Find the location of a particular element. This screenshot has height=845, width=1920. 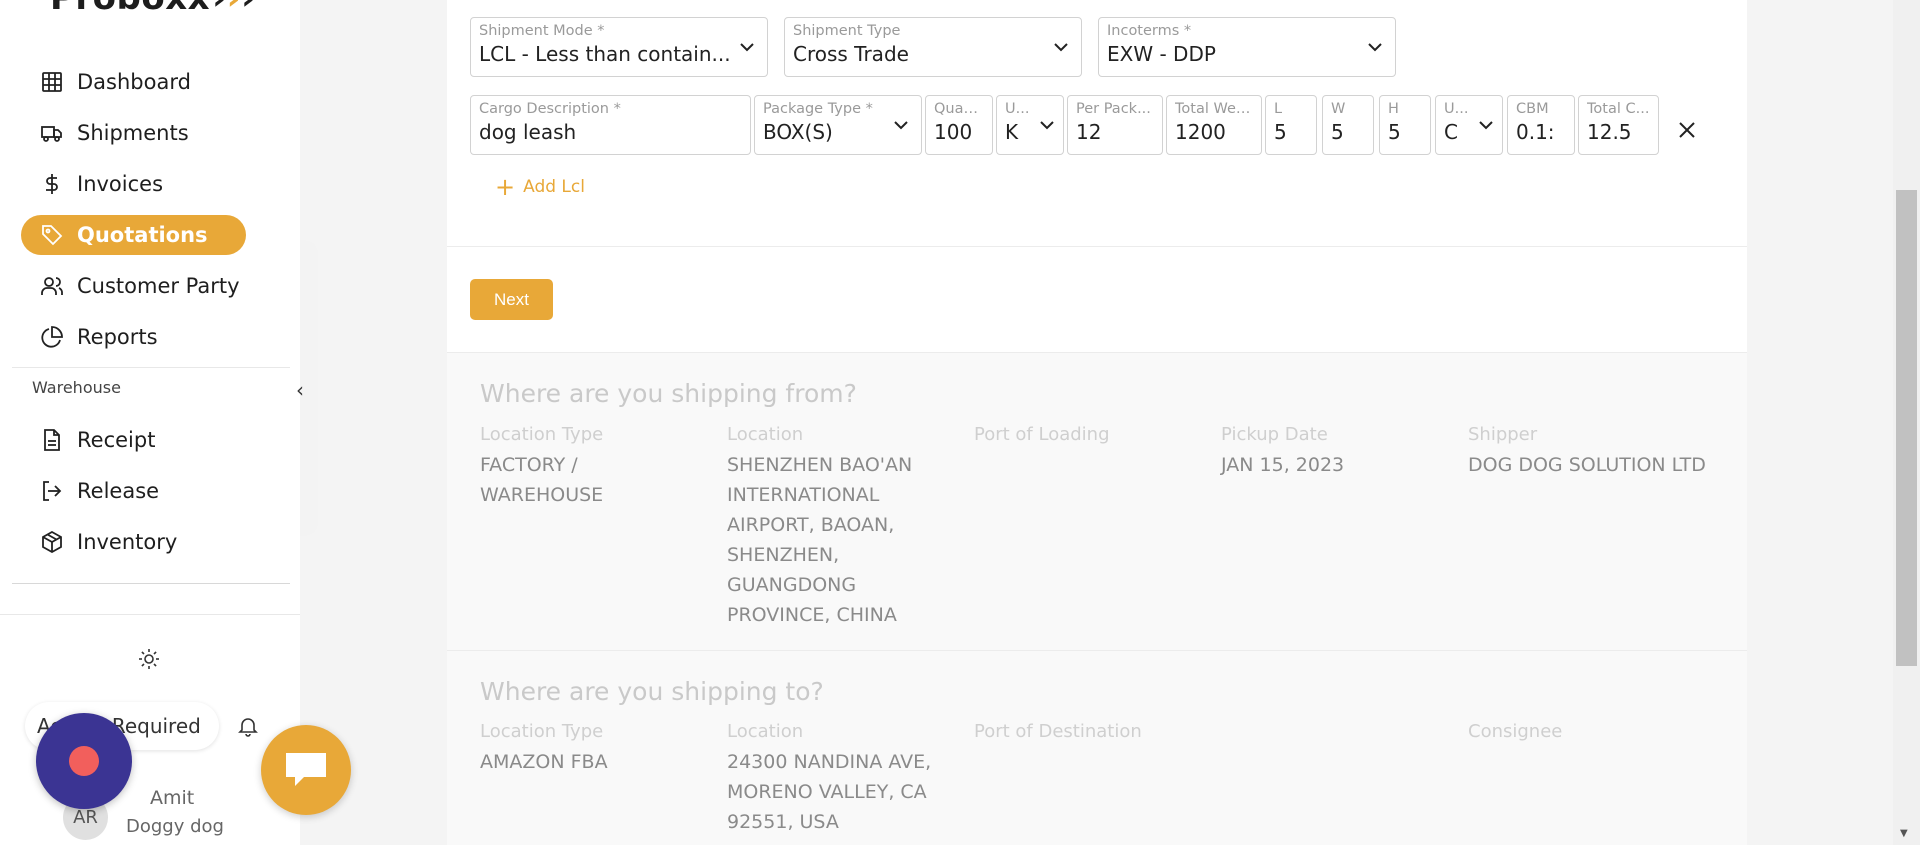

origin-location-type-value: FACTORY / WAREHOUSE is located at coordinates (542, 480).